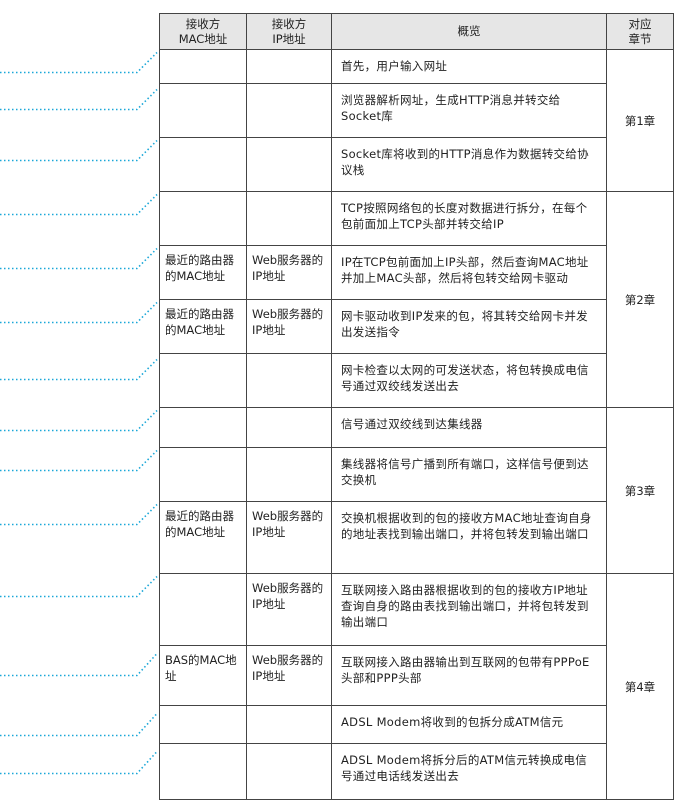 The width and height of the screenshot is (687, 811). Describe the element at coordinates (640, 120) in the screenshot. I see `chapter-cell: 第1章` at that location.